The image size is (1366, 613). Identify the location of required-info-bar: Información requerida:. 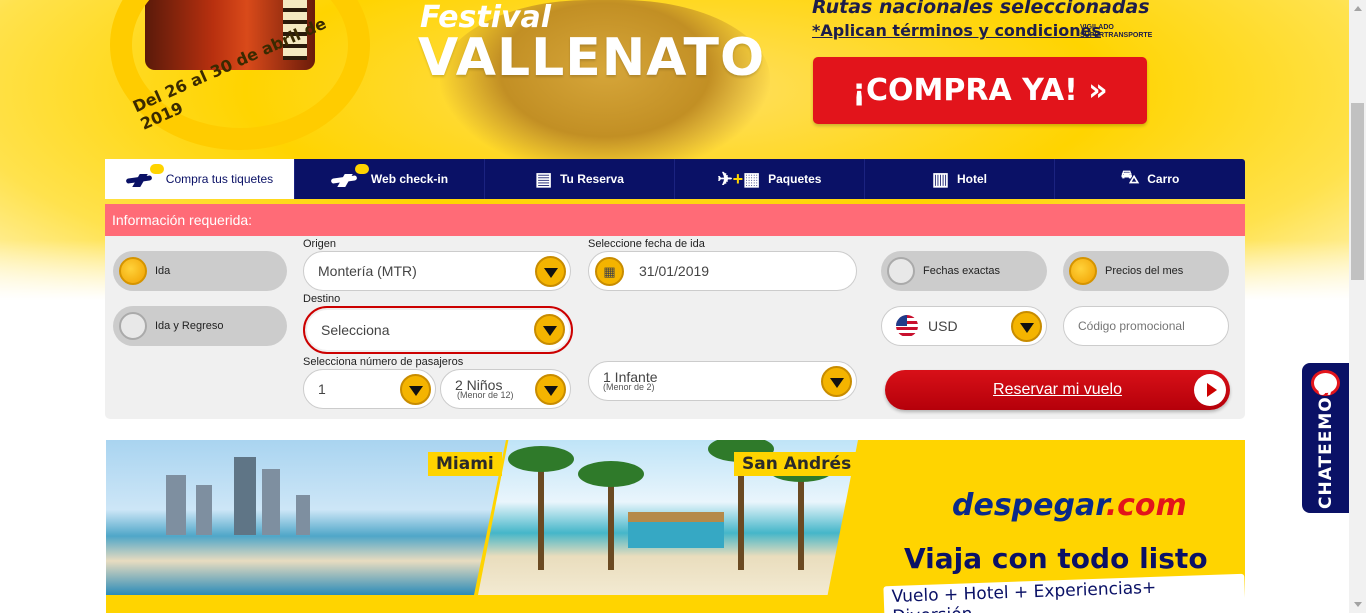
(675, 220).